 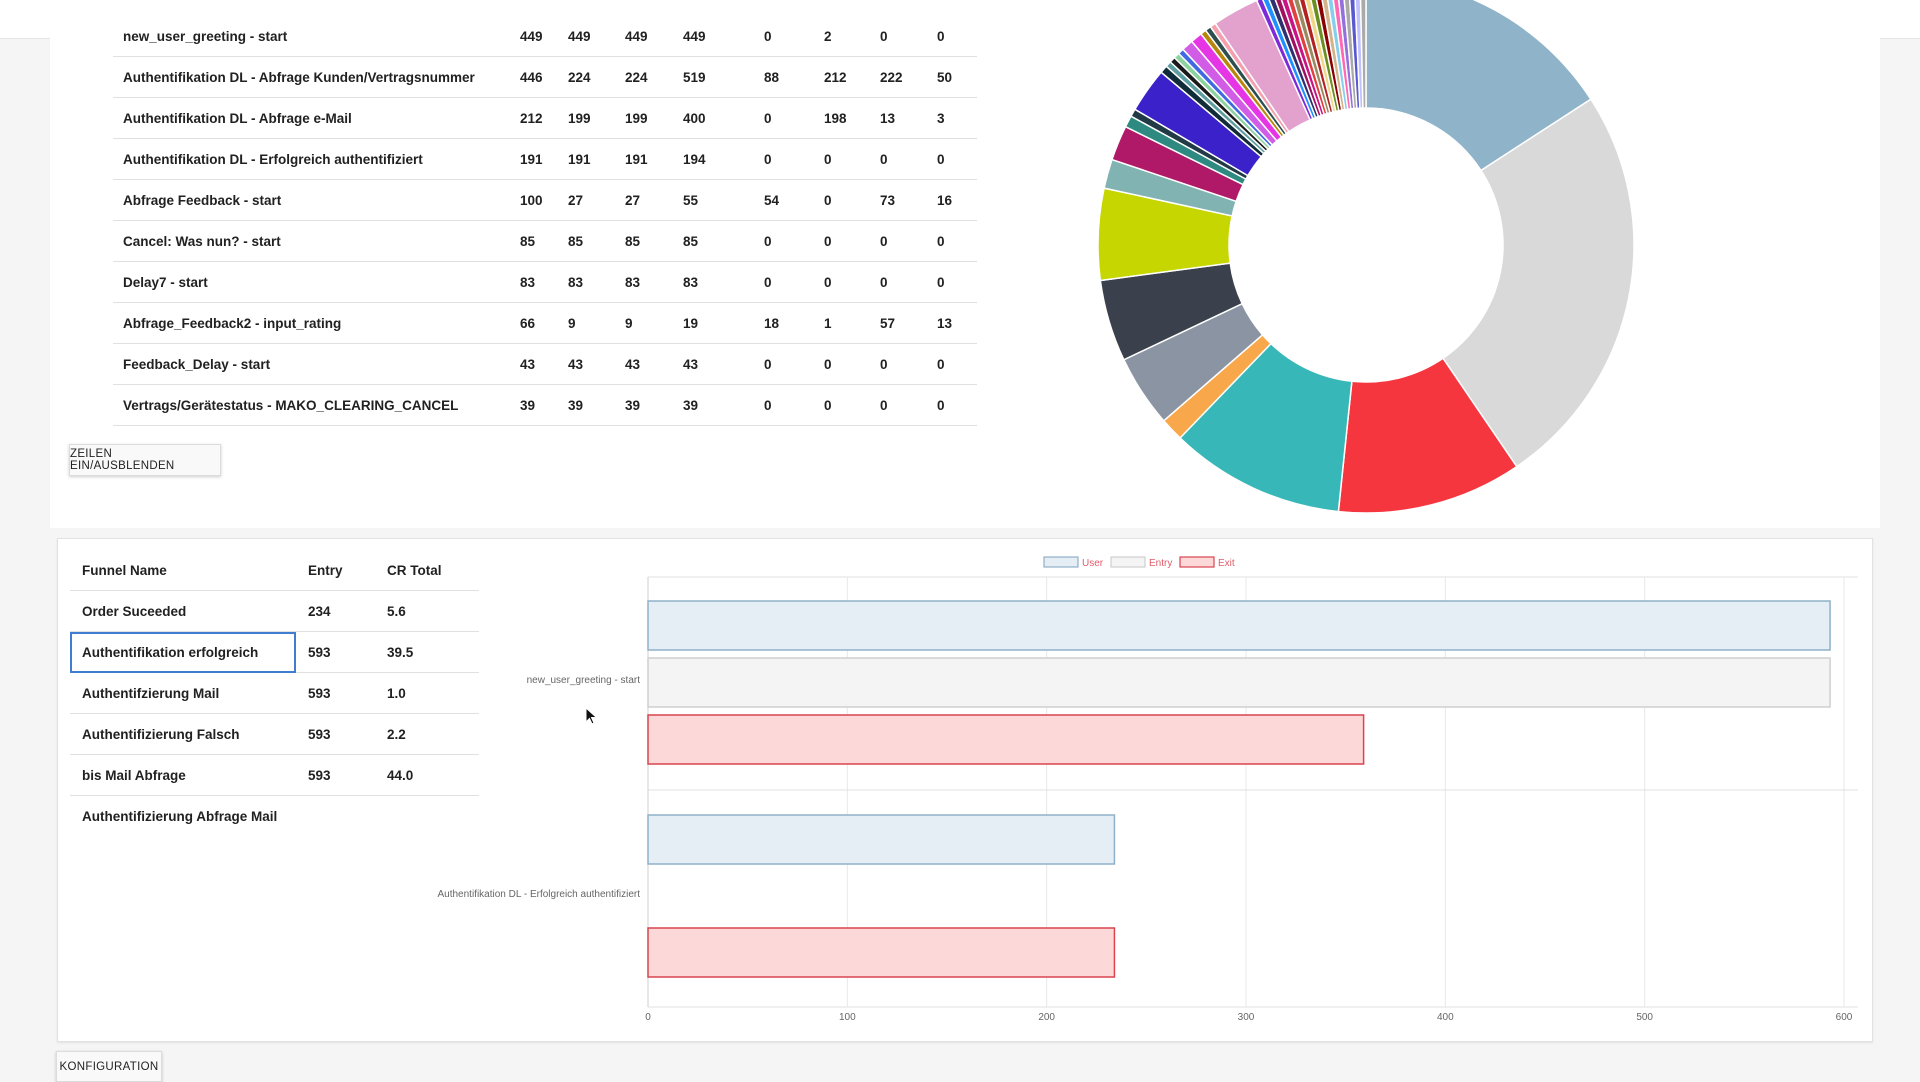 What do you see at coordinates (1046, 1017) in the screenshot?
I see `x-tick-label: 200` at bounding box center [1046, 1017].